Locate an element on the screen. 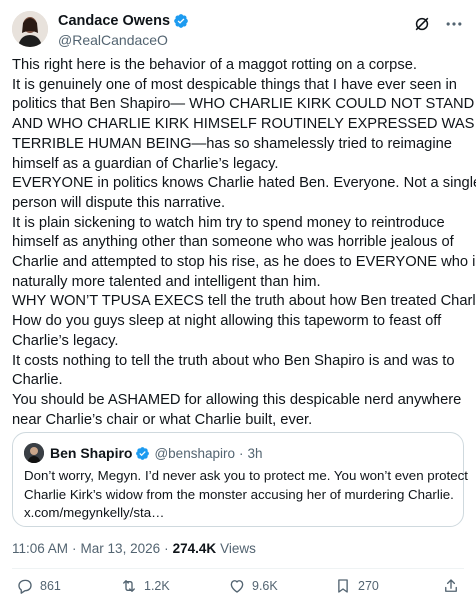  tweet-line: Charlie. is located at coordinates (37, 380).